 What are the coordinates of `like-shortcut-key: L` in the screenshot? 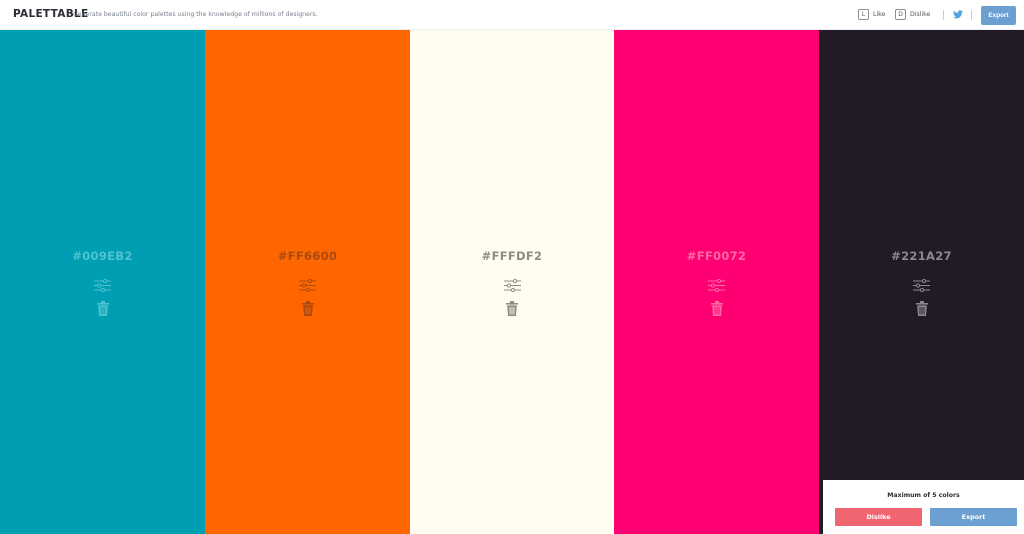 It's located at (863, 14).